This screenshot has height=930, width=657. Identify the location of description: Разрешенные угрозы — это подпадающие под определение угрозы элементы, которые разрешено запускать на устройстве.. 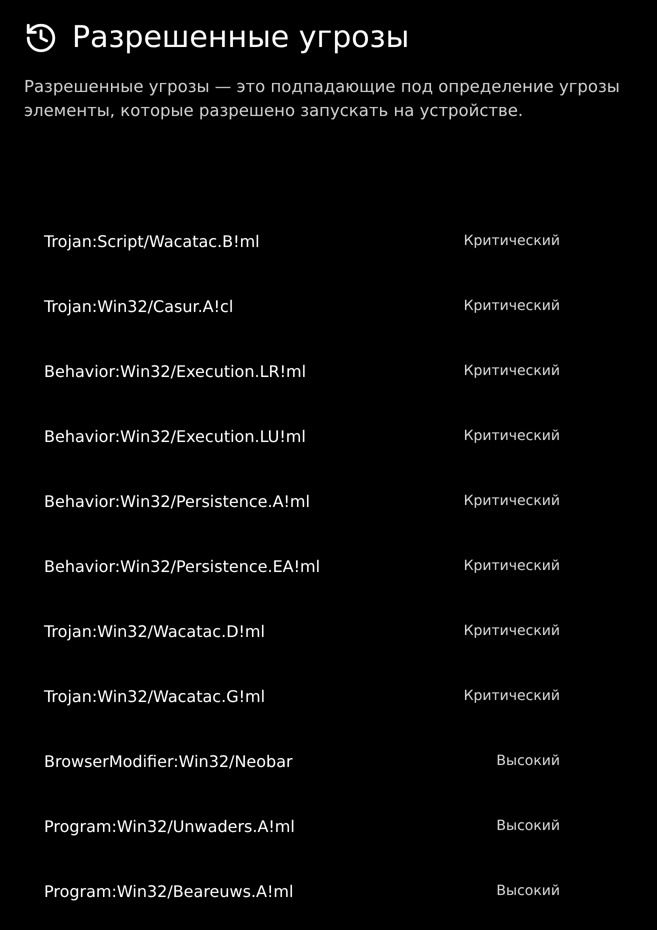
(322, 99).